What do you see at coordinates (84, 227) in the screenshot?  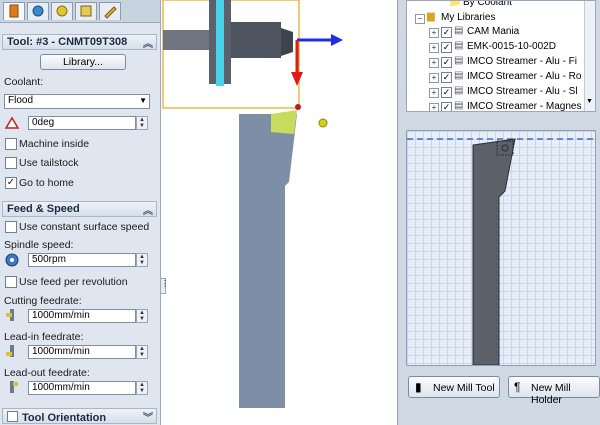 I see `constant-surface-speed-label: Use constant surface speed` at bounding box center [84, 227].